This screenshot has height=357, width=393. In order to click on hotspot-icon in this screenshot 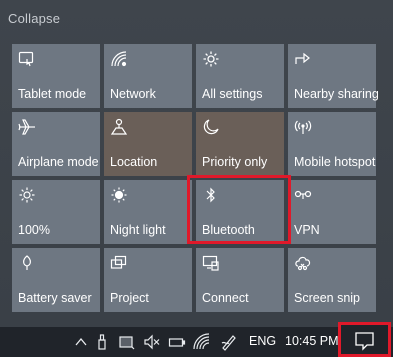, I will do `click(303, 127)`.